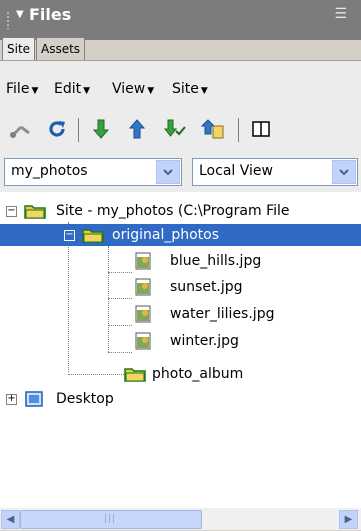  I want to click on horizontal-scrollbar: ◀ ||| ▶, so click(180, 519).